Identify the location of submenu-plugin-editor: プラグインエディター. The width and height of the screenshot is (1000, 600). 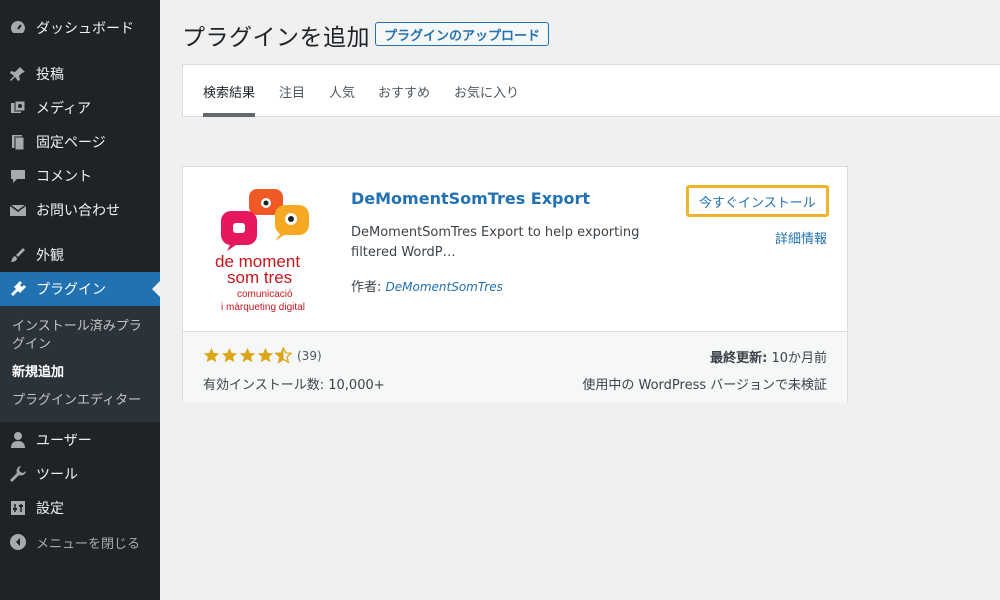
(82, 401).